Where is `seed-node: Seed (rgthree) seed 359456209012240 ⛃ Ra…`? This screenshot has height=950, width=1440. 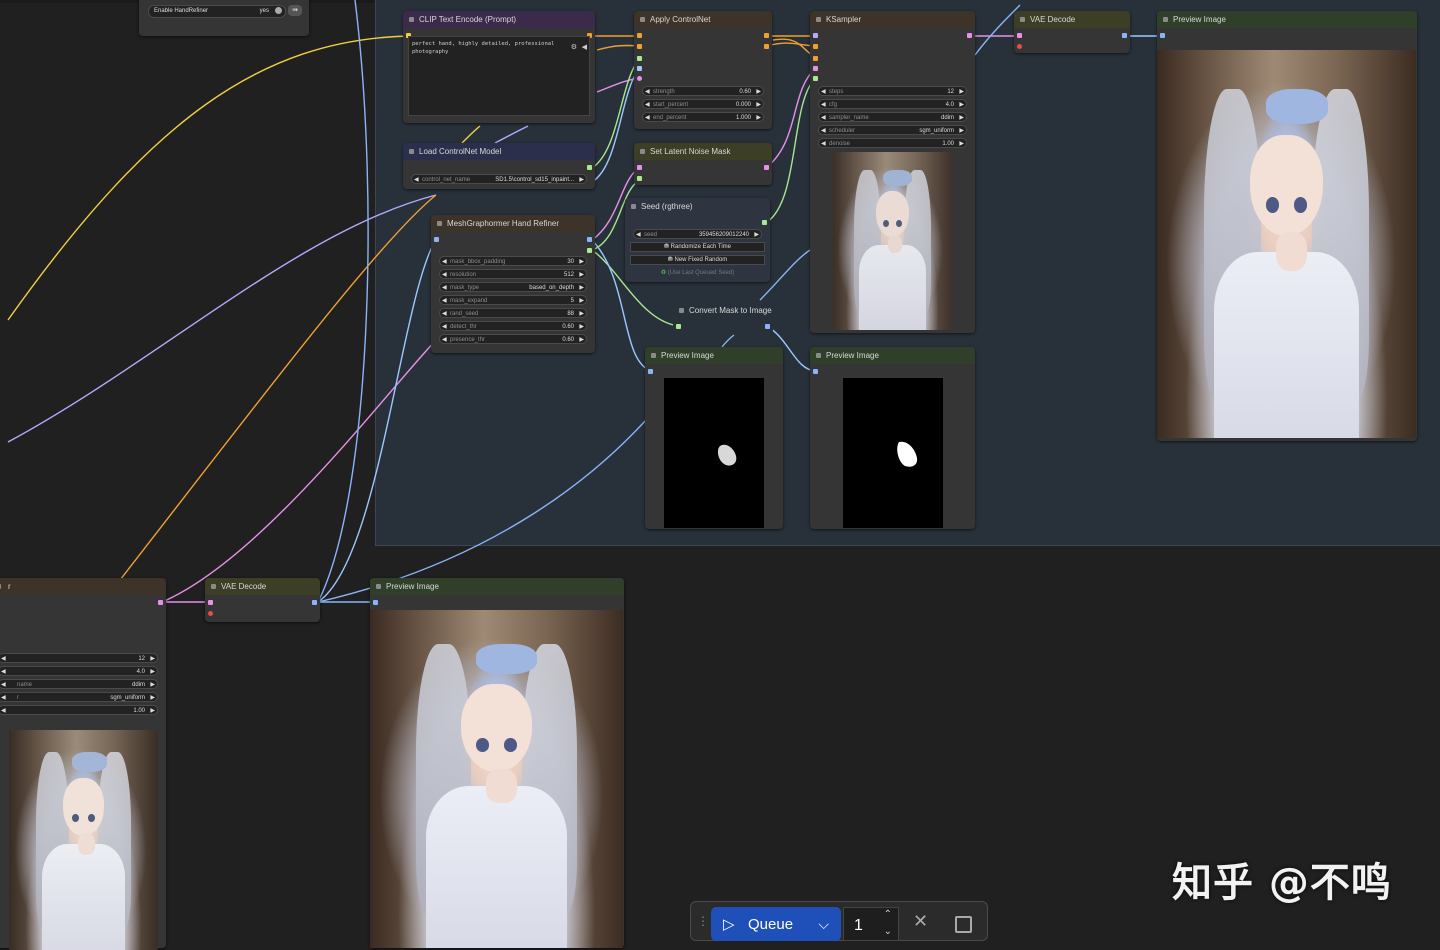 seed-node: Seed (rgthree) seed 359456209012240 ⛃ Ra… is located at coordinates (697, 240).